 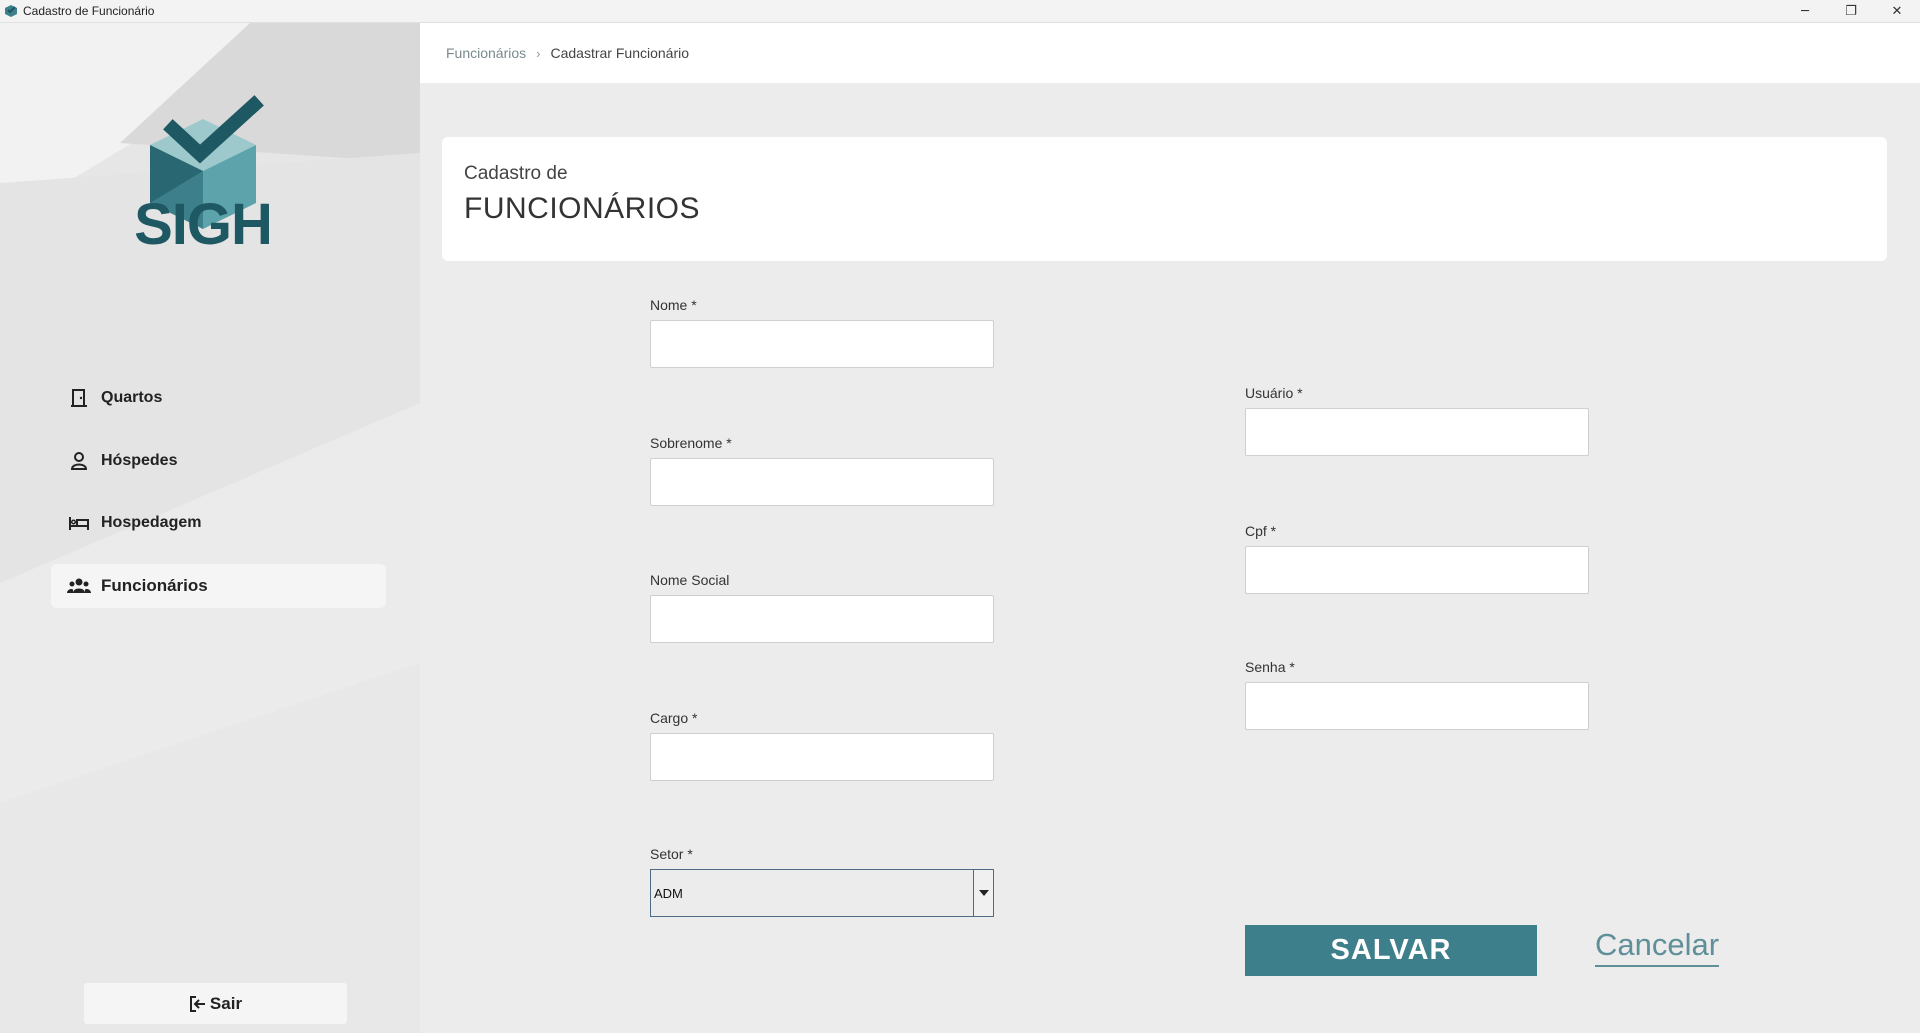 What do you see at coordinates (1270, 667) in the screenshot?
I see `senha-label: Senha *` at bounding box center [1270, 667].